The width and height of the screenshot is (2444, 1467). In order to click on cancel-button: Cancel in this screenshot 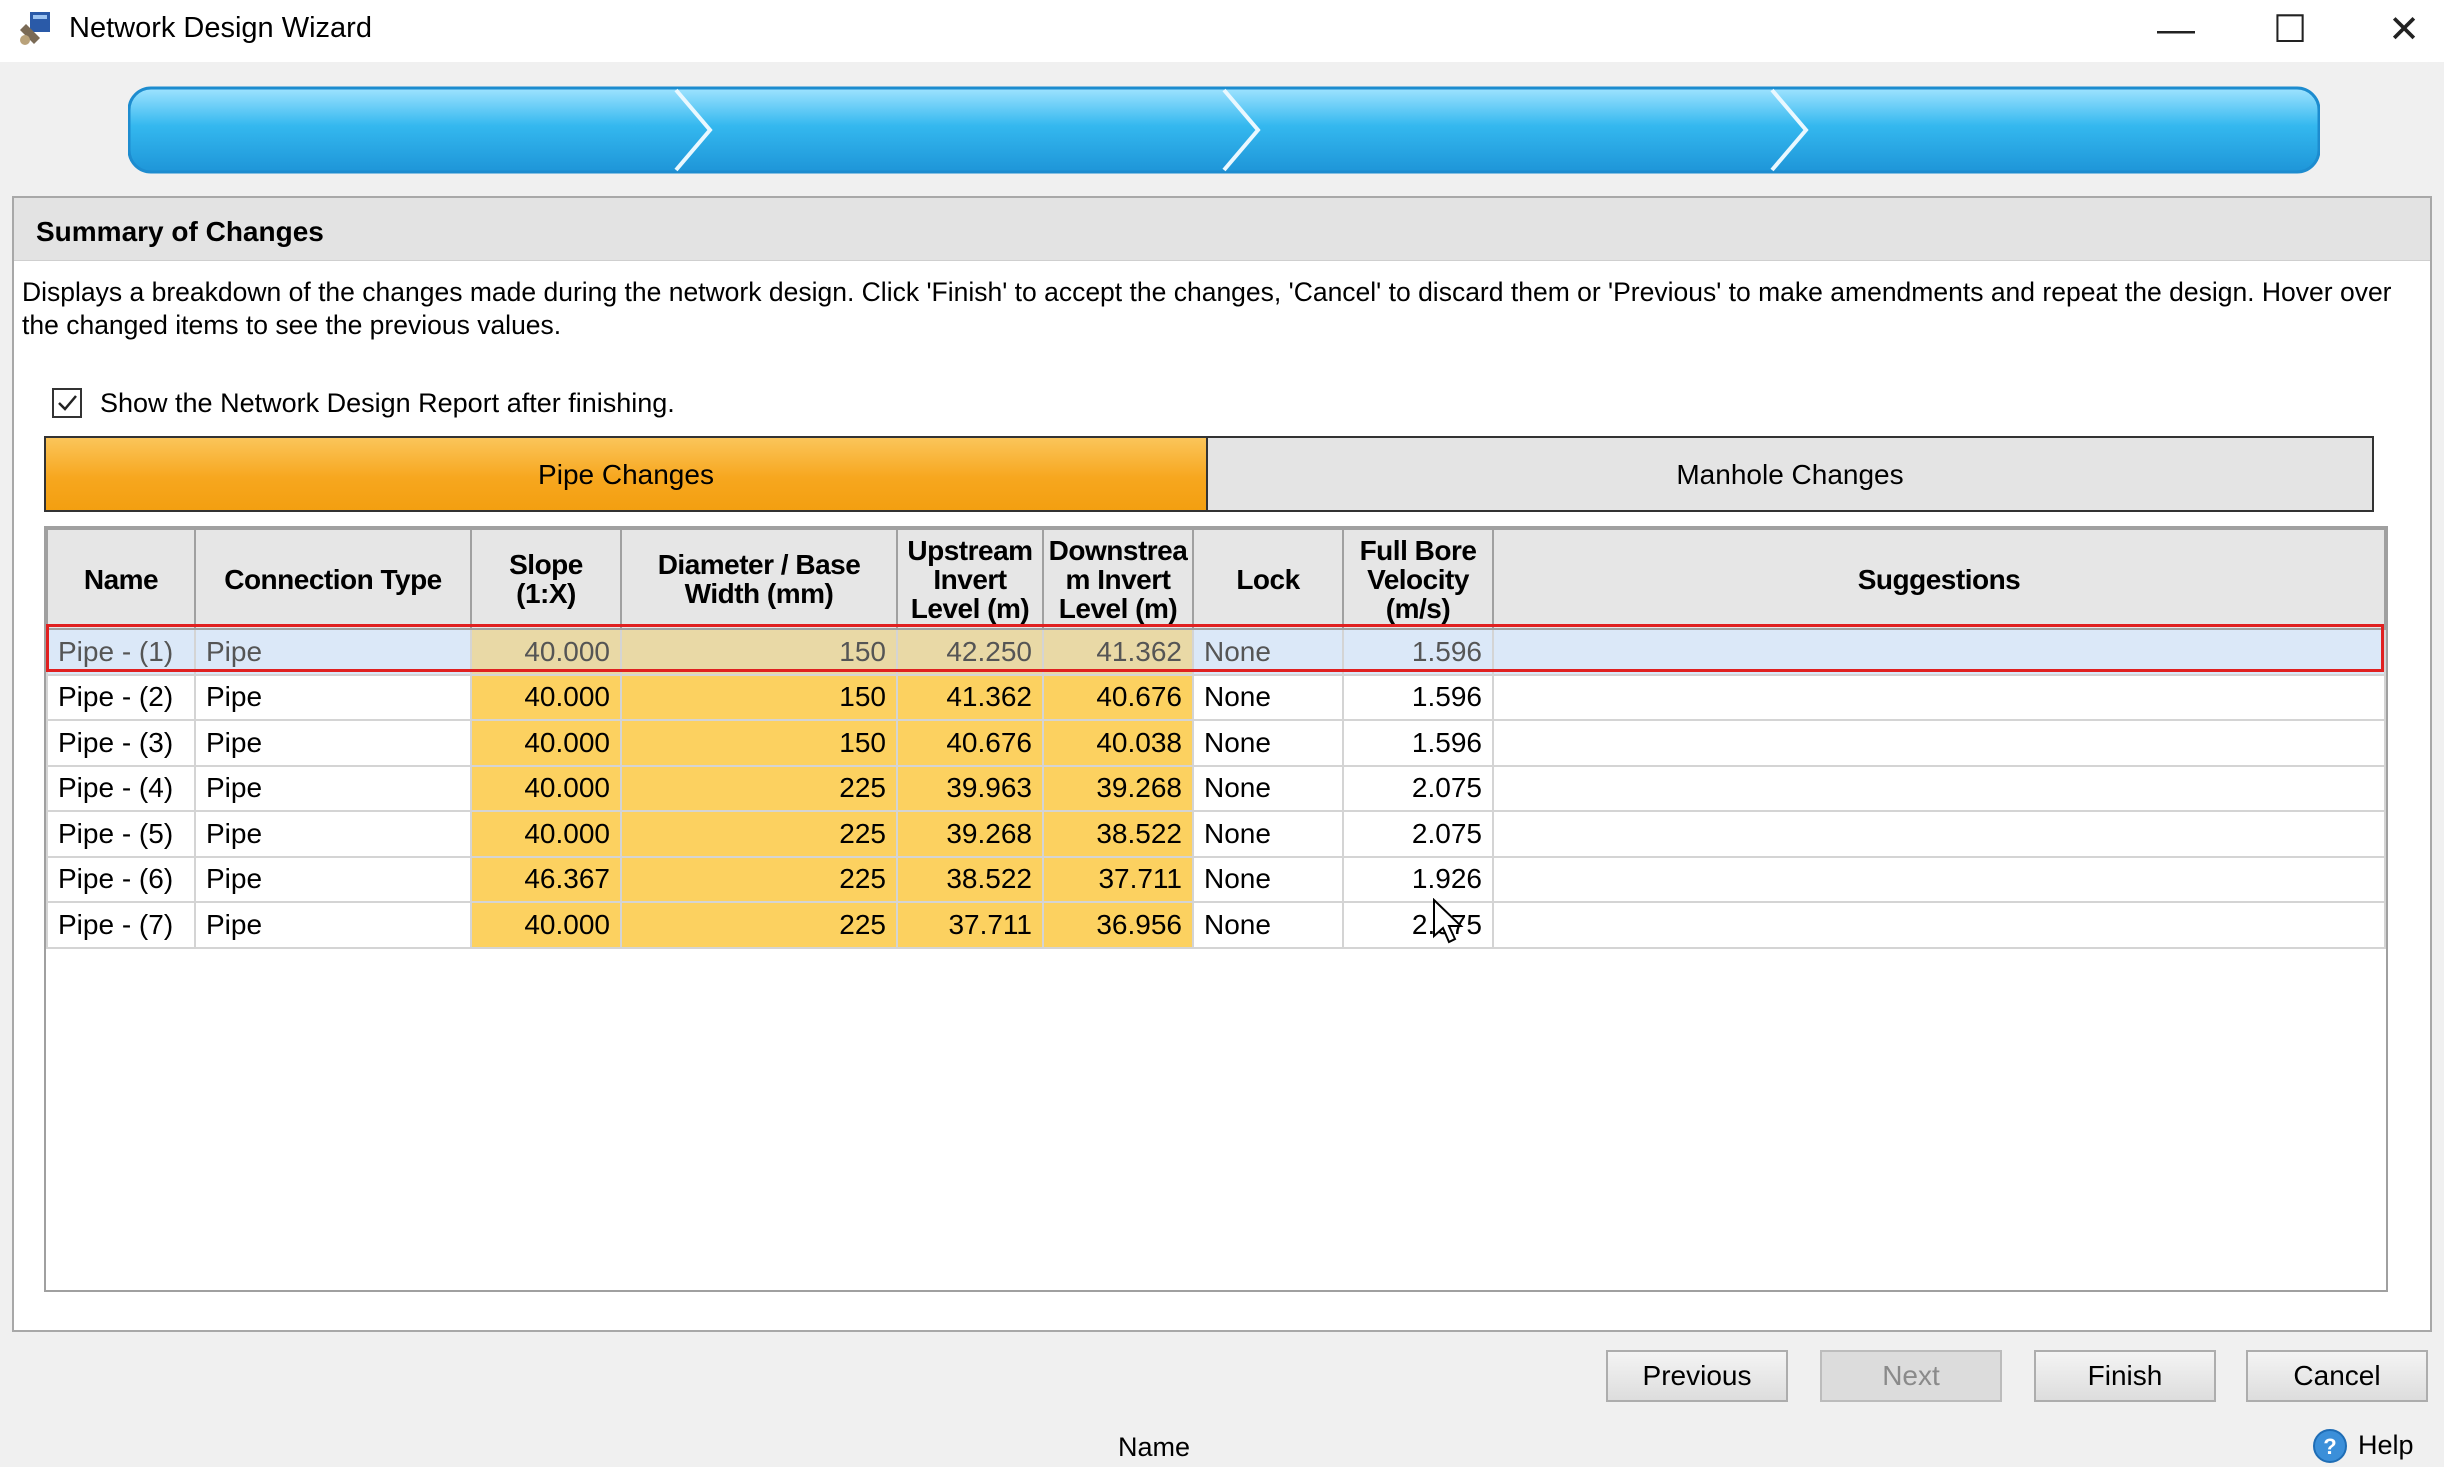, I will do `click(2337, 1376)`.